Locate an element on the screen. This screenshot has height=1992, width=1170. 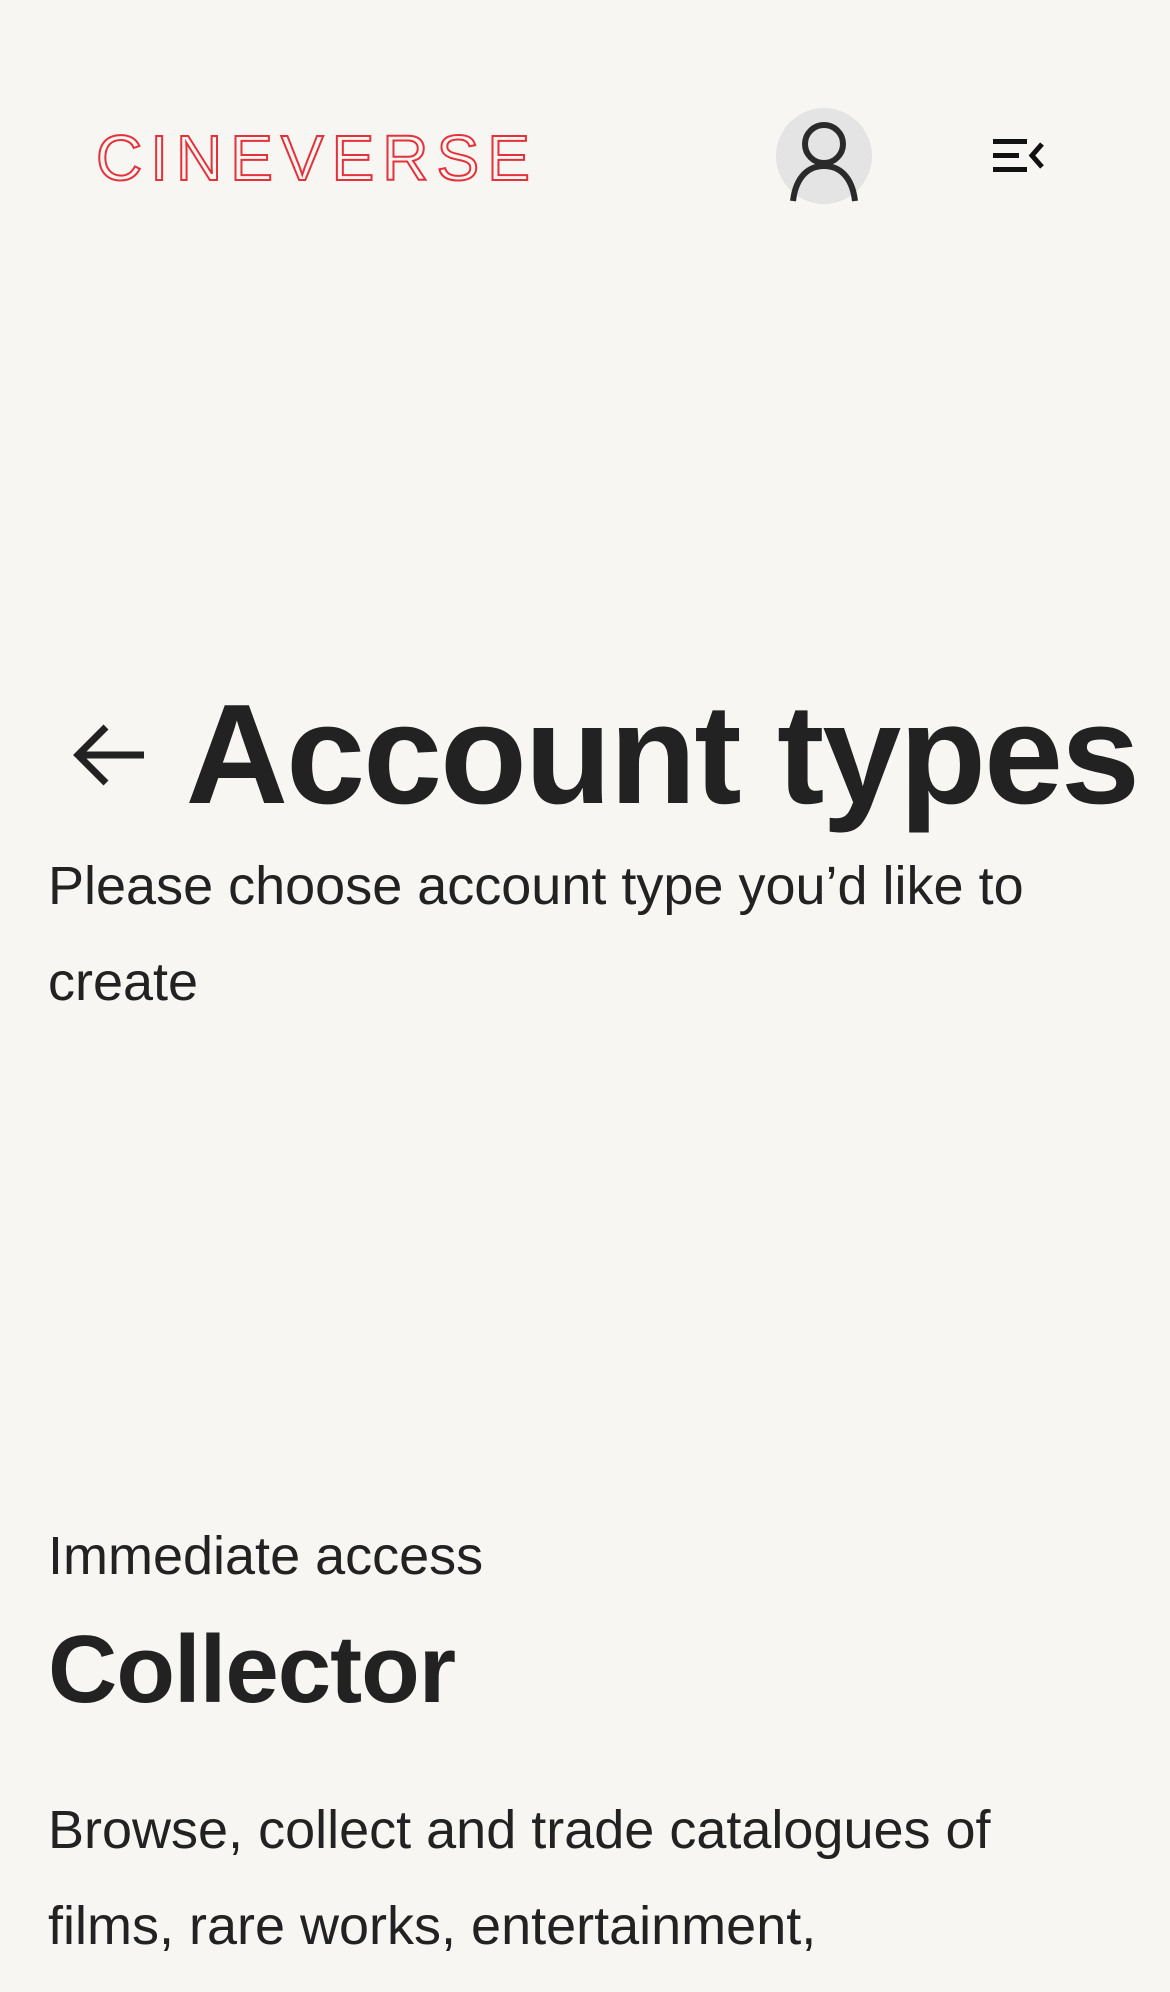
user-icon is located at coordinates (824, 162).